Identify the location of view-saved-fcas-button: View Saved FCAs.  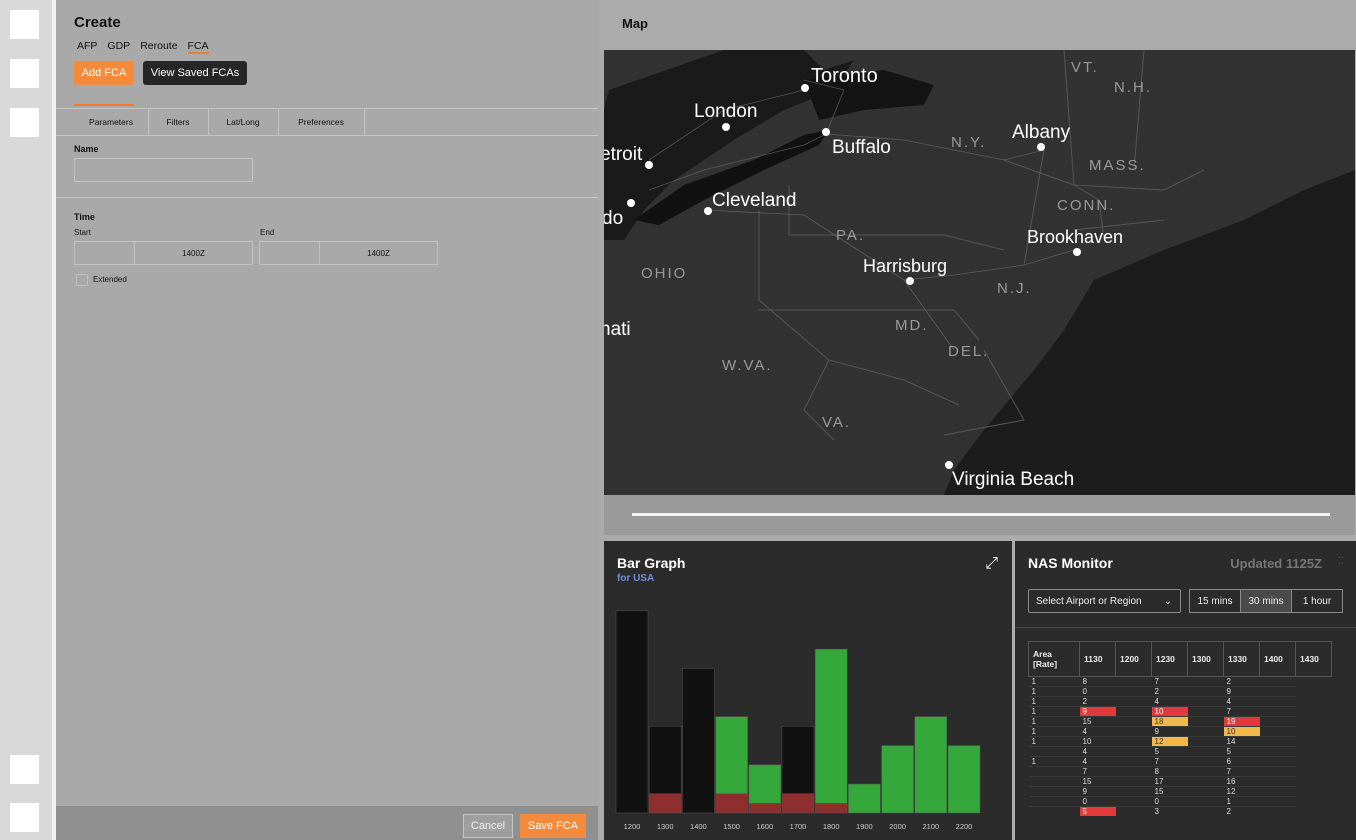
(195, 73).